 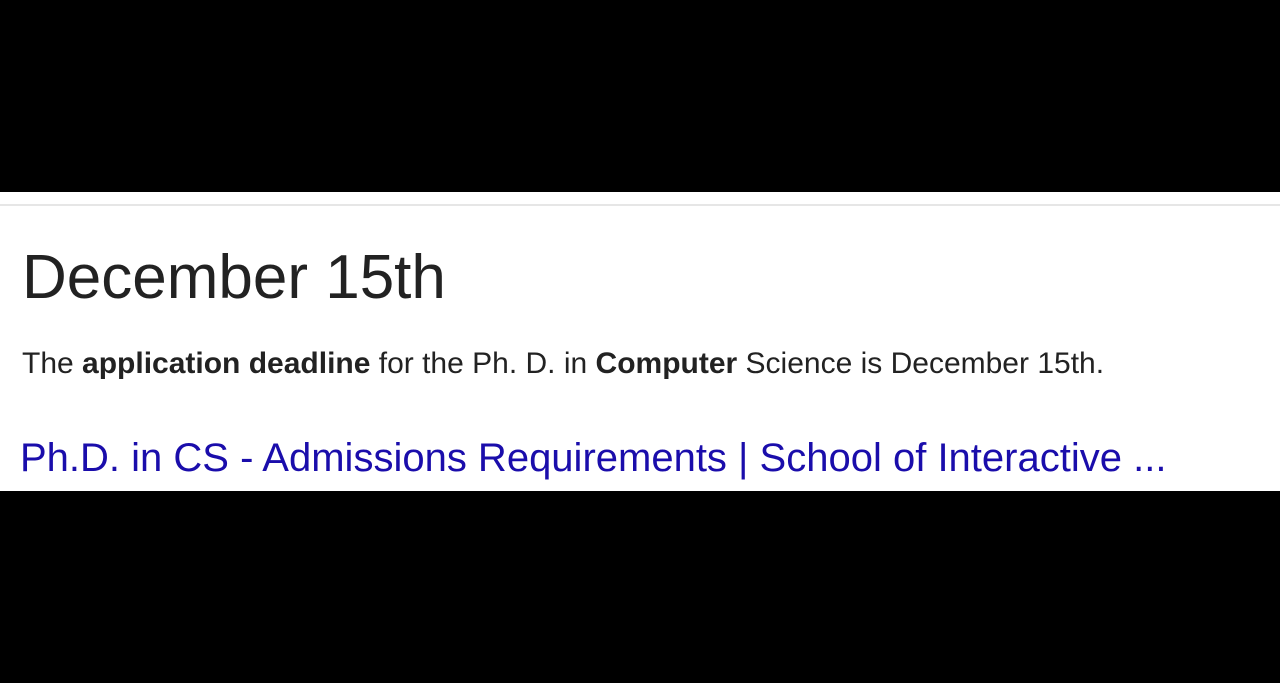 What do you see at coordinates (666, 363) in the screenshot?
I see `description-highlight: Computer` at bounding box center [666, 363].